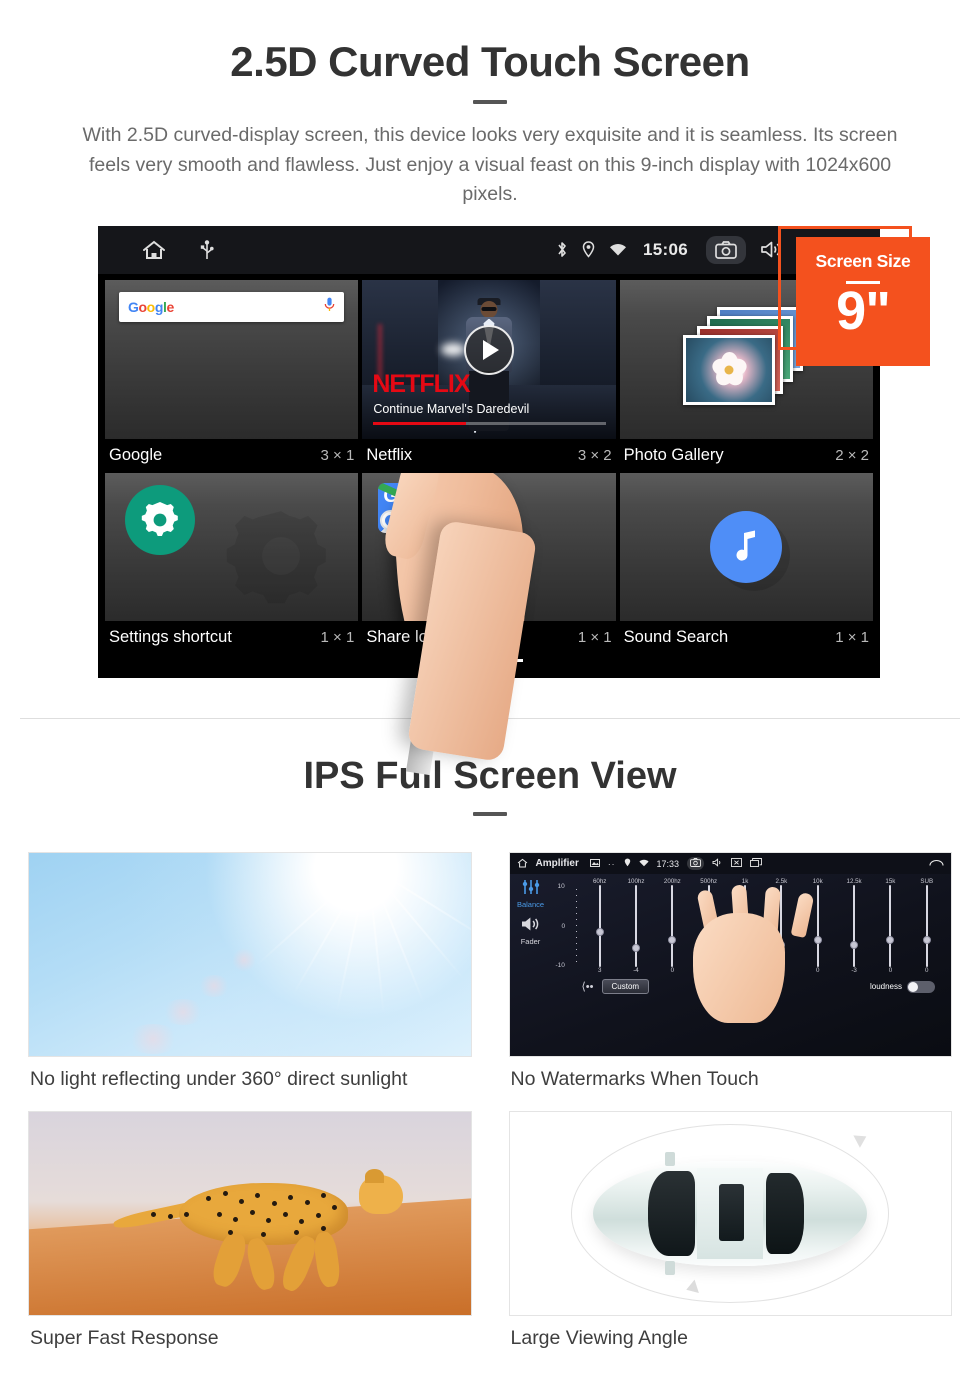  Describe the element at coordinates (232, 359) in the screenshot. I see `widget-google-tile: Google` at that location.